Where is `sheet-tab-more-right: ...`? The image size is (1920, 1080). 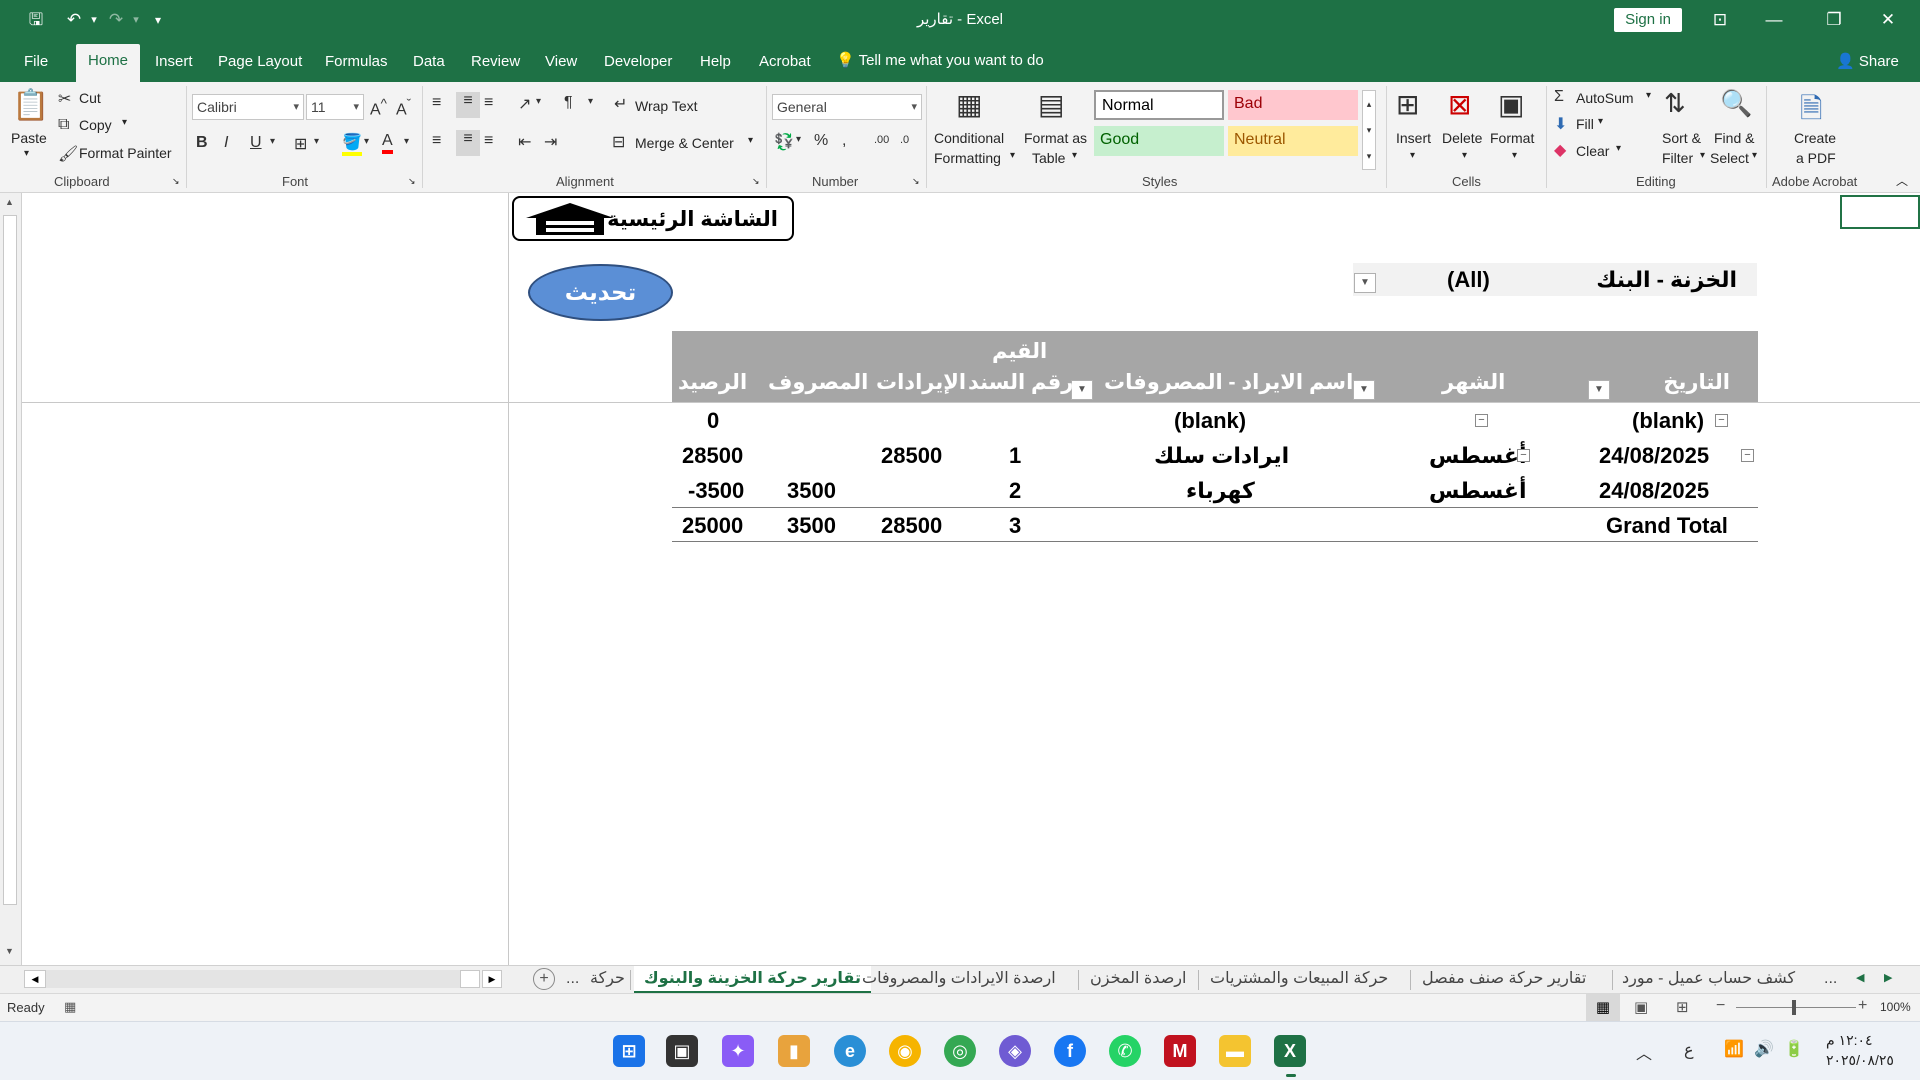
sheet-tab-more-right: ... is located at coordinates (1830, 980).